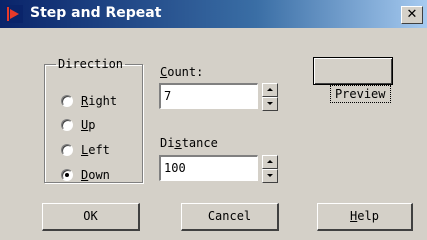 This screenshot has height=240, width=427. What do you see at coordinates (67, 125) in the screenshot?
I see `radio-up-button` at bounding box center [67, 125].